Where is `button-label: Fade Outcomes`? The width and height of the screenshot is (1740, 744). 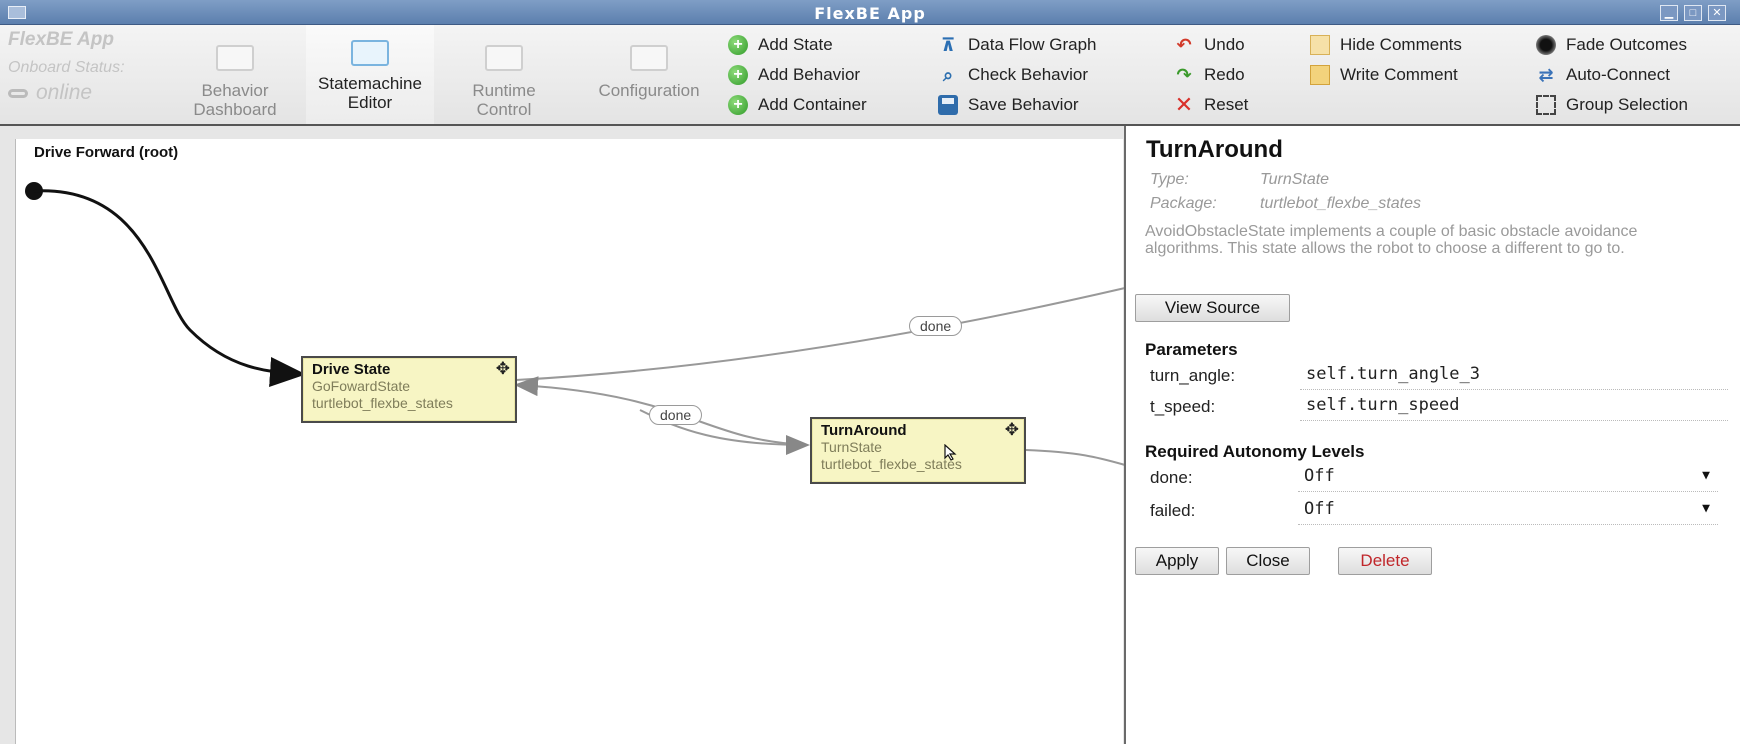
button-label: Fade Outcomes is located at coordinates (1626, 44).